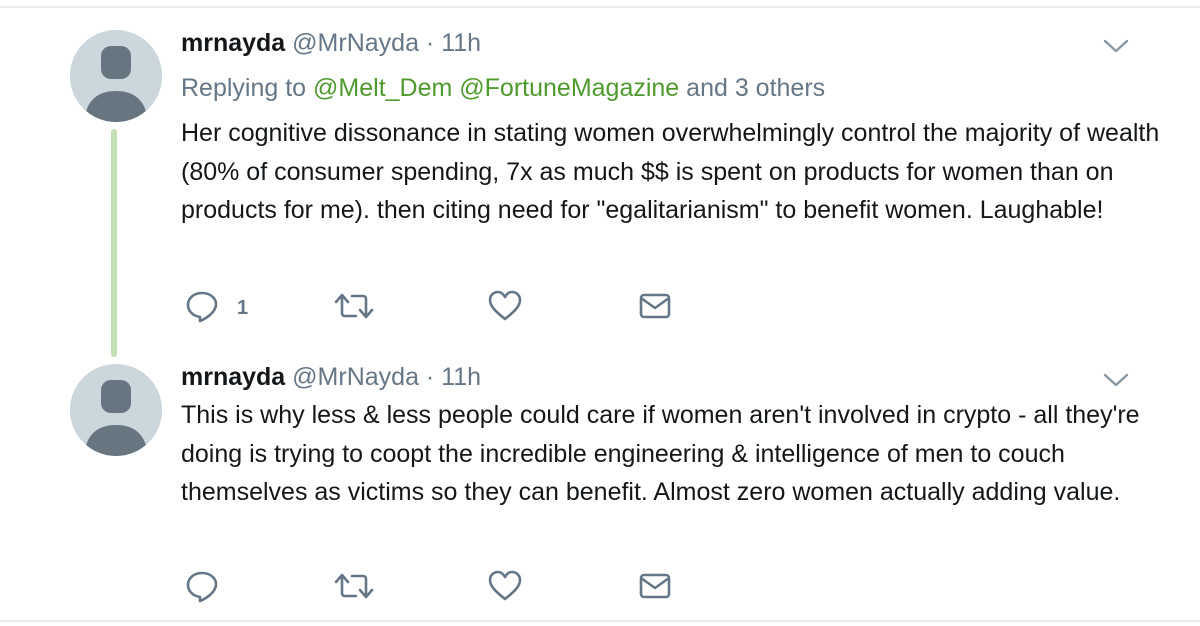  I want to click on reply-button, so click(211, 588).